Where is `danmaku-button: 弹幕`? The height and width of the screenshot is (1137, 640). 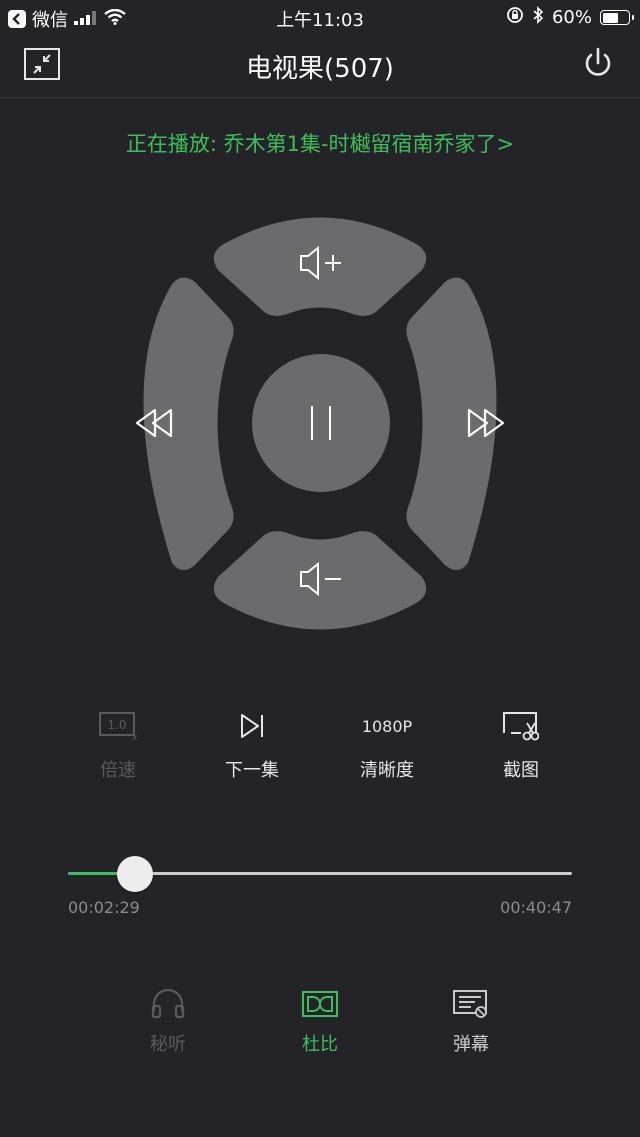
danmaku-button: 弹幕 is located at coordinates (471, 1021).